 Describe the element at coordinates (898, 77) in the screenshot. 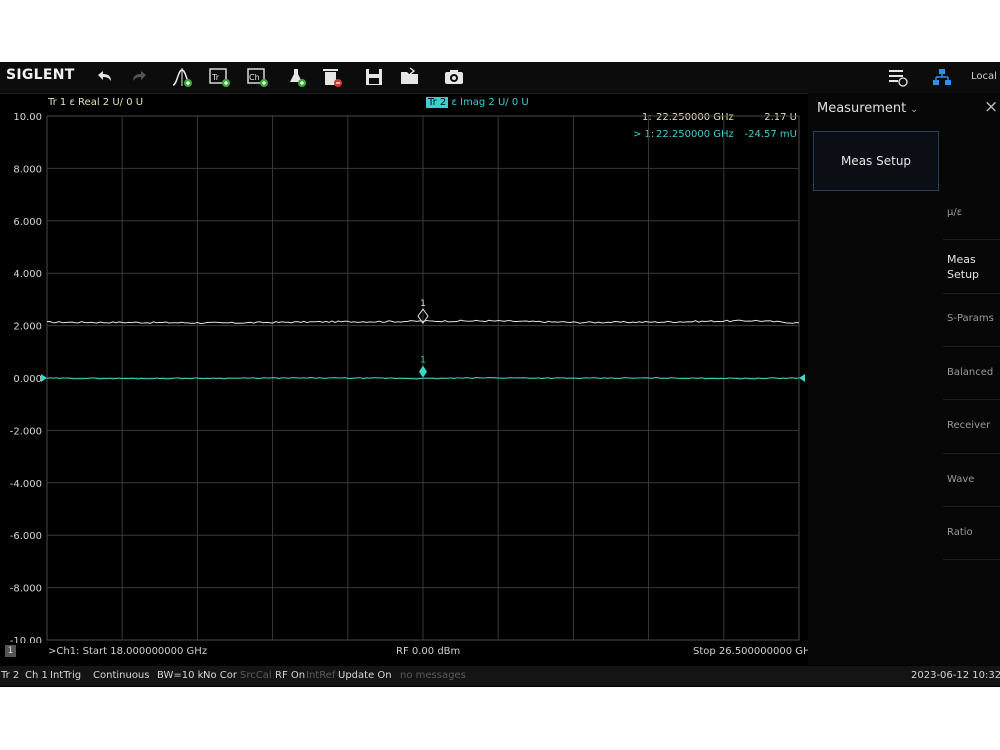

I see `layout-icon` at that location.